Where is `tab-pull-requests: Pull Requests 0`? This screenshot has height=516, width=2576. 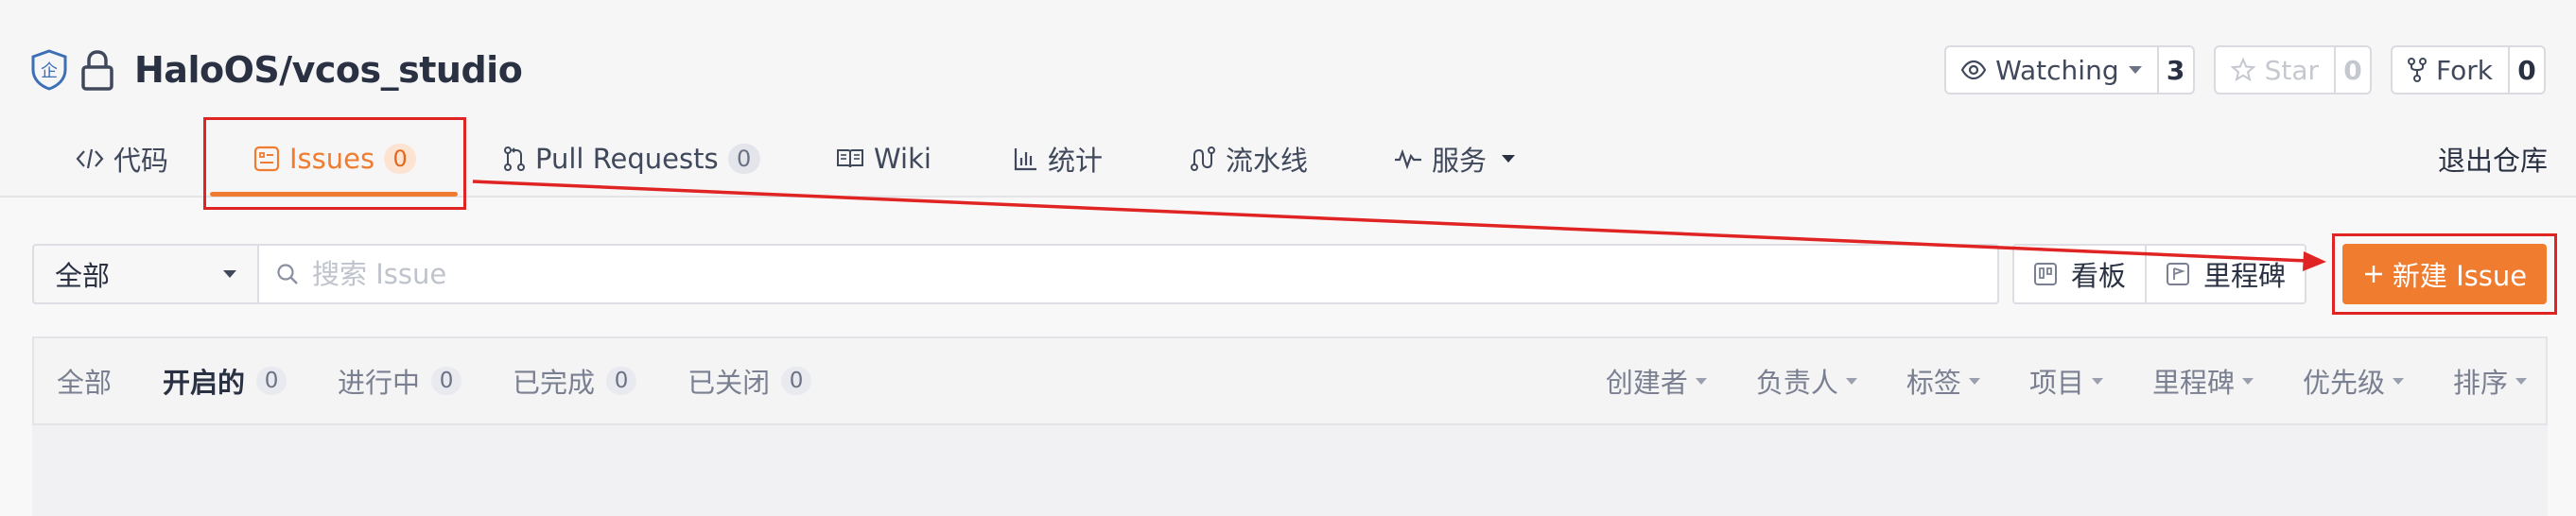
tab-pull-requests: Pull Requests 0 is located at coordinates (631, 159).